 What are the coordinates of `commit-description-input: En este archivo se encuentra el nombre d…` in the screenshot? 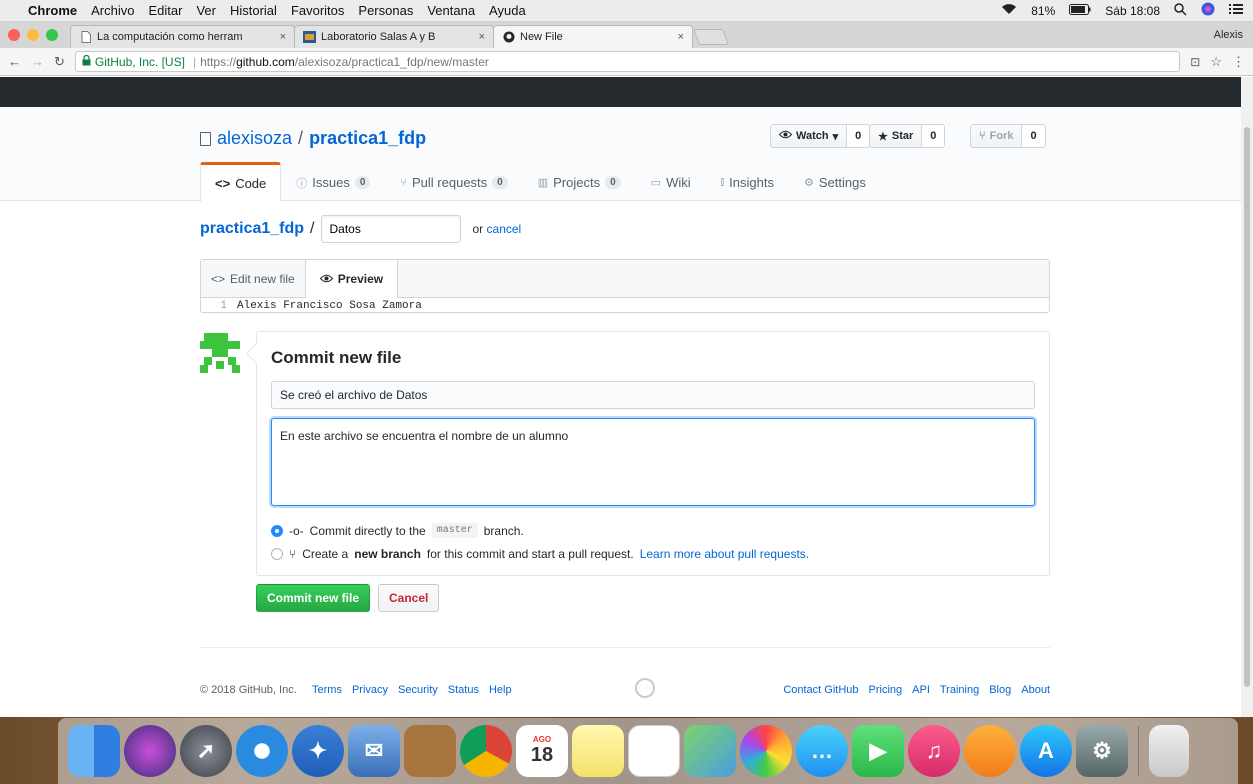 It's located at (653, 462).